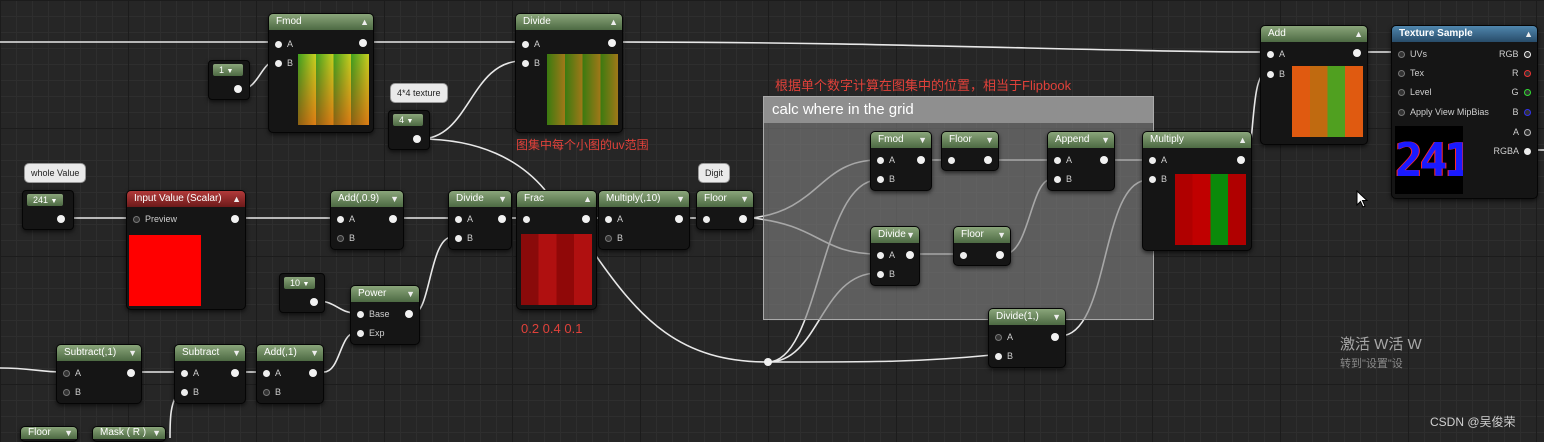 Image resolution: width=1544 pixels, height=442 pixels. Describe the element at coordinates (569, 73) in the screenshot. I see `divide-node-top: Divide ▲ A B` at that location.